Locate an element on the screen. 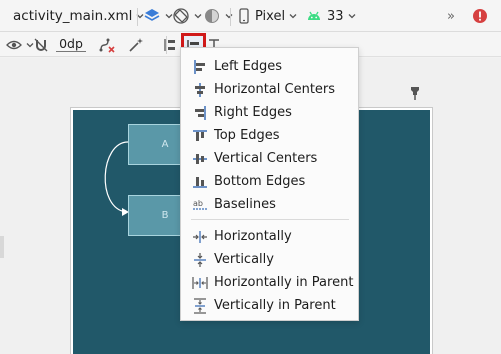 This screenshot has width=501, height=354. device-selector: Pixel is located at coordinates (268, 16).